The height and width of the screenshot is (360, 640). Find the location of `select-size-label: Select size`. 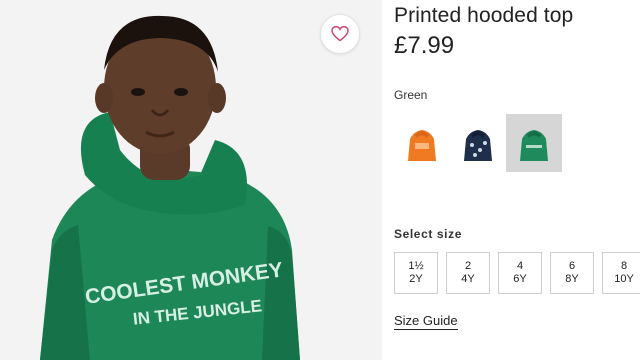

select-size-label: Select size is located at coordinates (428, 234).